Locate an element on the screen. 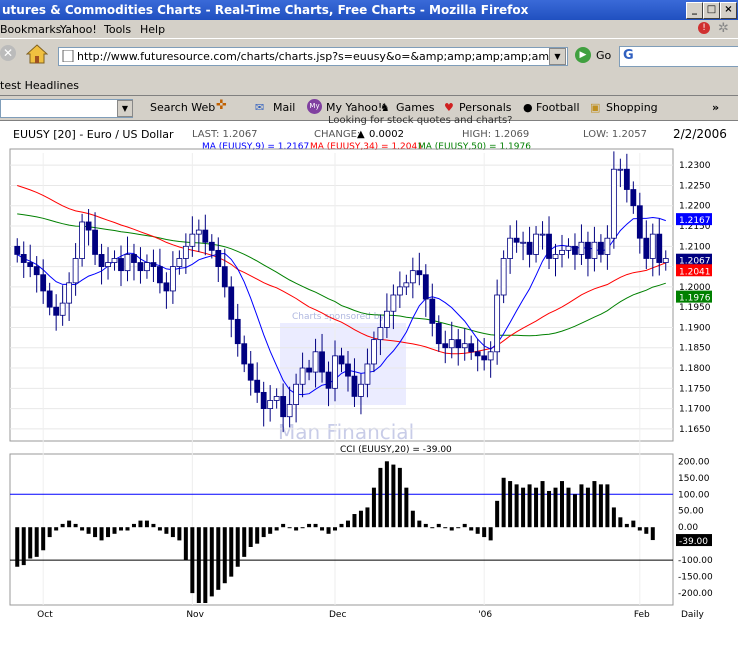 The image size is (738, 655). google-icon: G is located at coordinates (628, 55).